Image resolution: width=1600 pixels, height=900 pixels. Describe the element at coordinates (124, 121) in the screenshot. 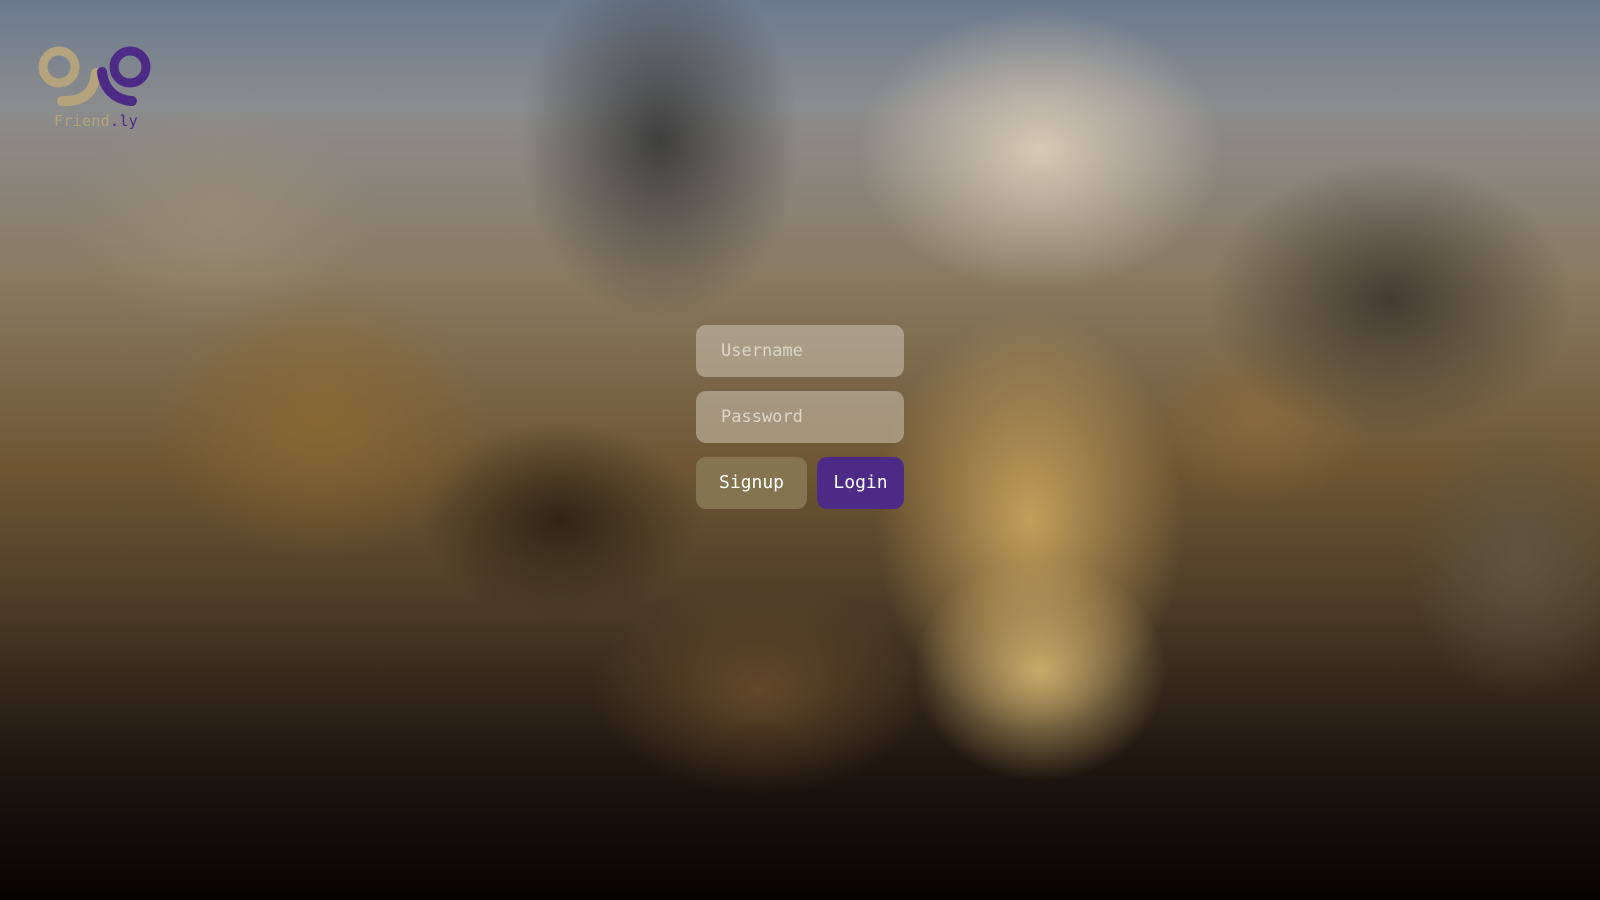

I see `logo-text-ly: .ly` at that location.